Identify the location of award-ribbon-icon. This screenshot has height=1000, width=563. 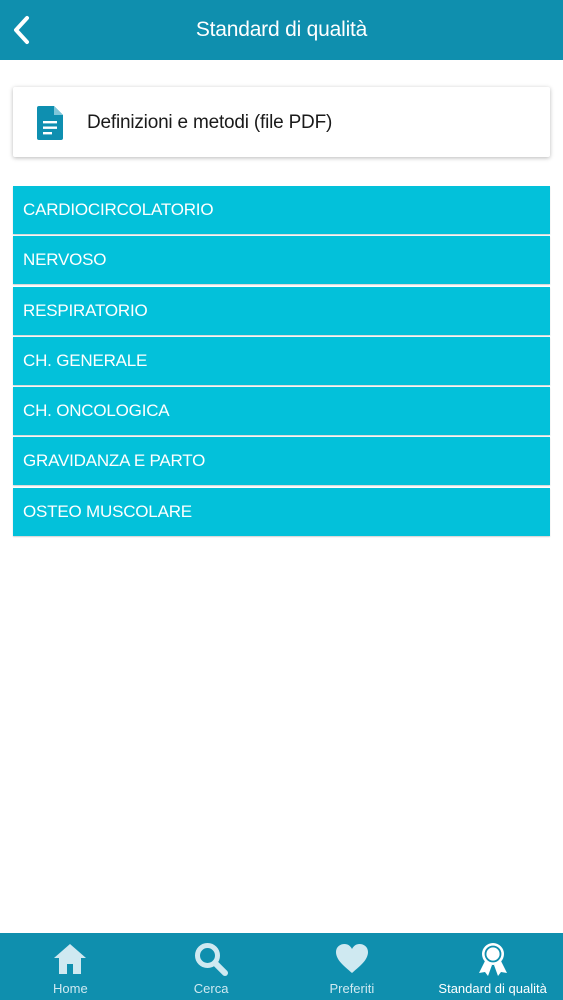
(492, 959).